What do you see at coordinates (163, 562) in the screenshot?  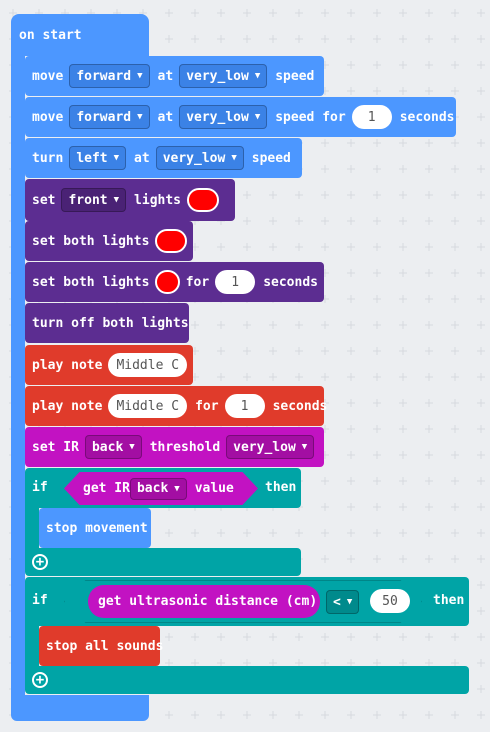 I see `if-ir-footer: +` at bounding box center [163, 562].